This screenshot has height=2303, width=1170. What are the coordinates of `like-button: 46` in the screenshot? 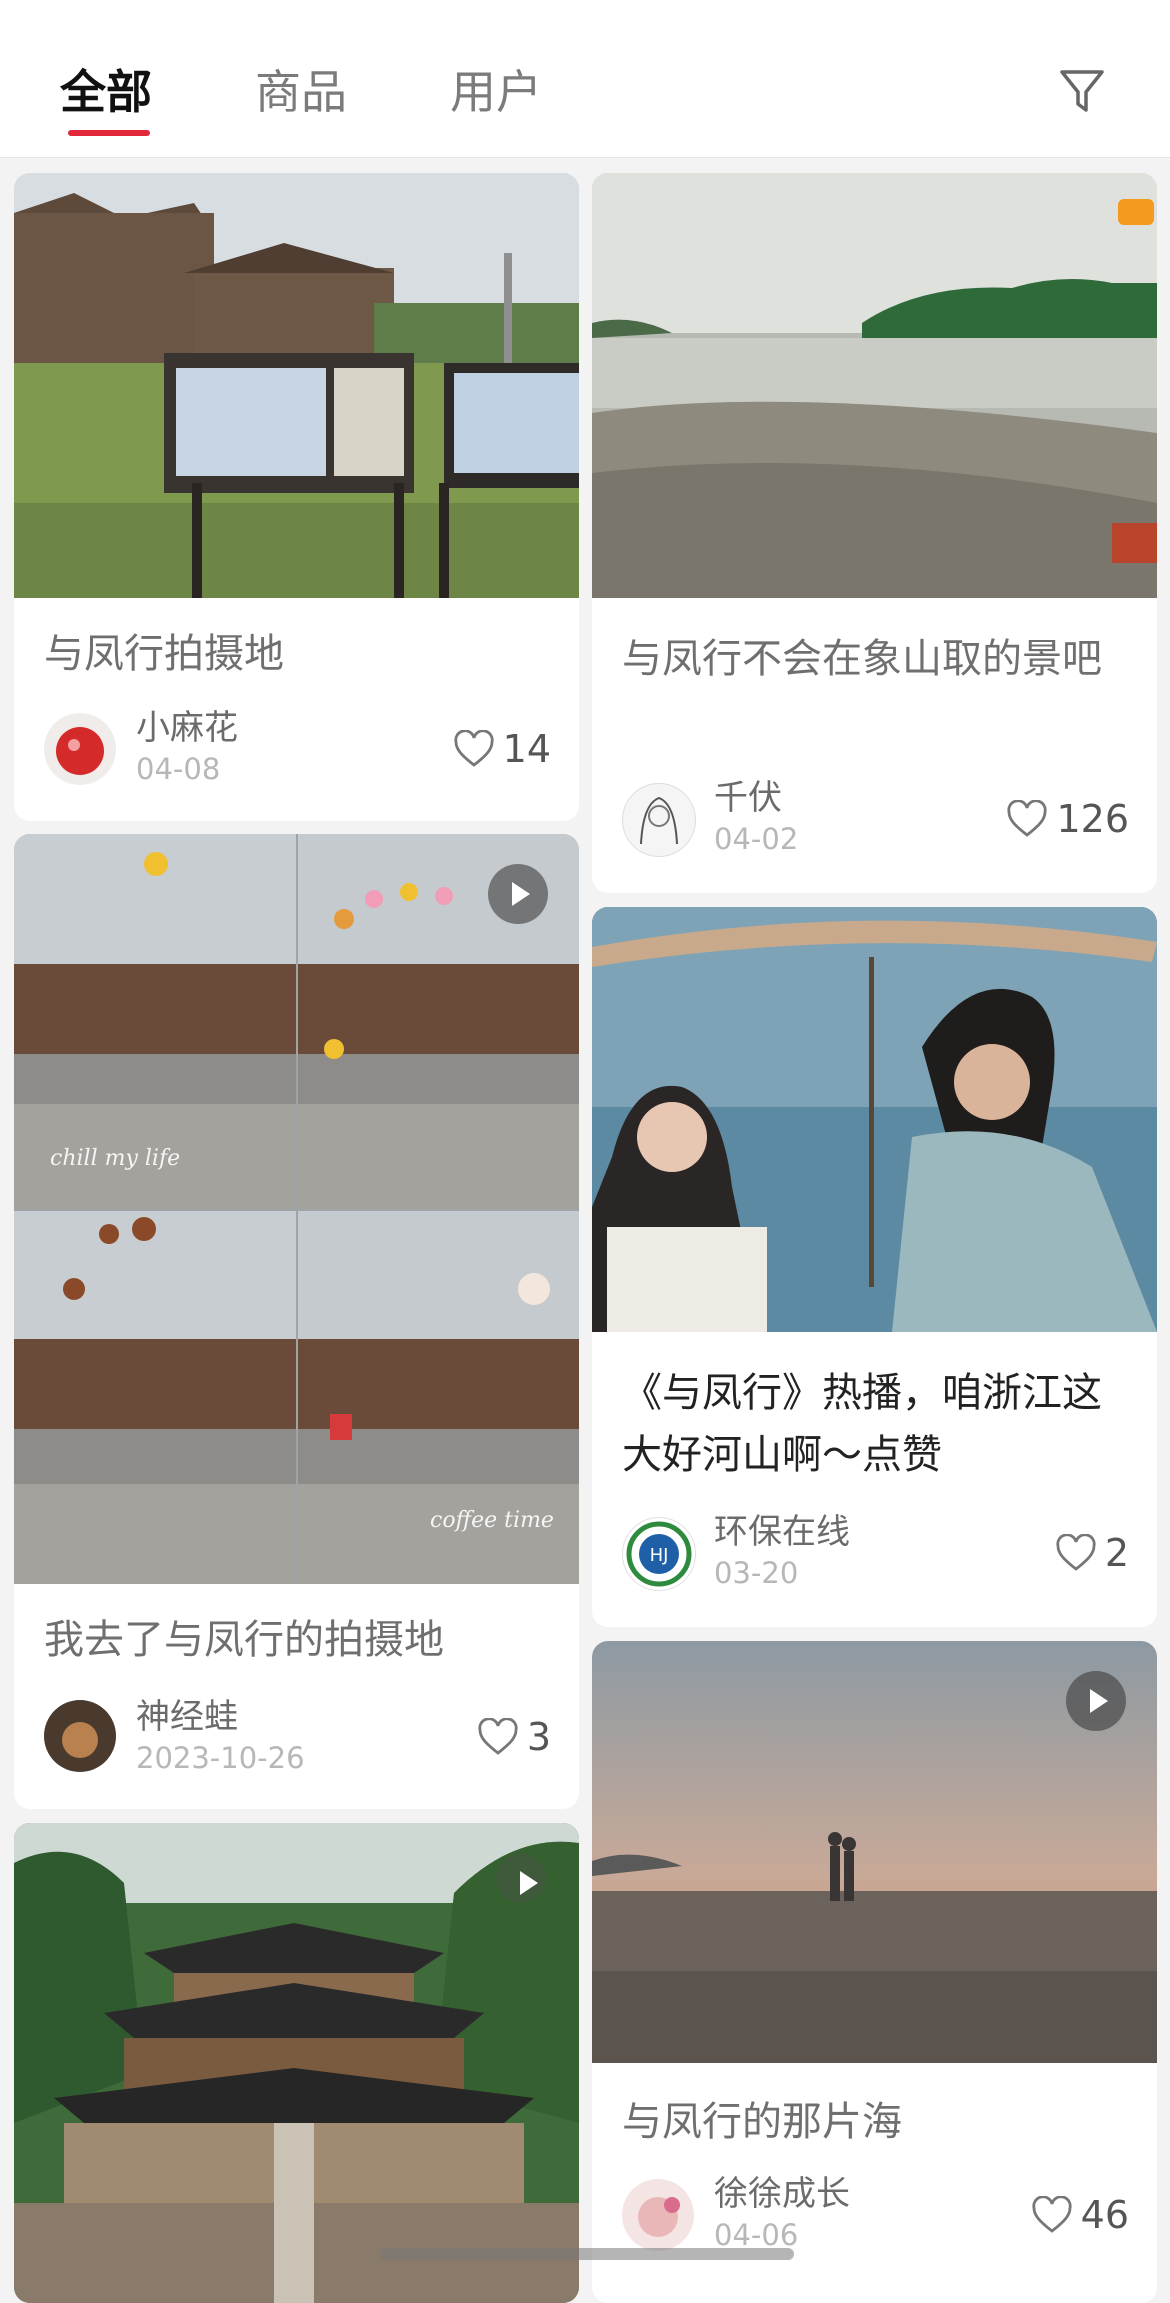 It's located at (1080, 2215).